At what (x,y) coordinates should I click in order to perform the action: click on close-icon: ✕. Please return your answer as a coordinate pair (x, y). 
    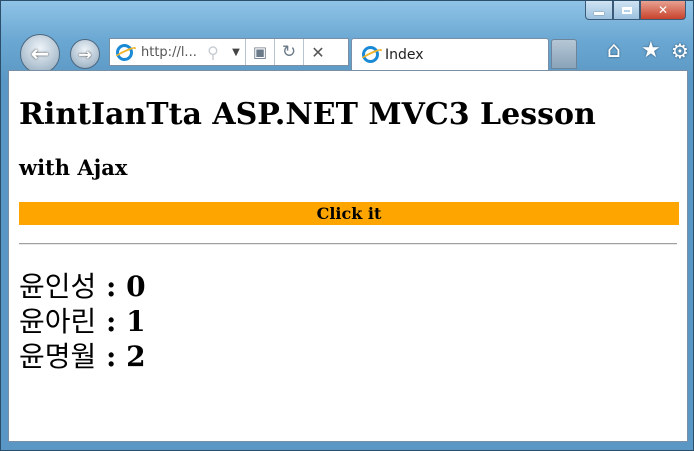
    Looking at the image, I should click on (663, 10).